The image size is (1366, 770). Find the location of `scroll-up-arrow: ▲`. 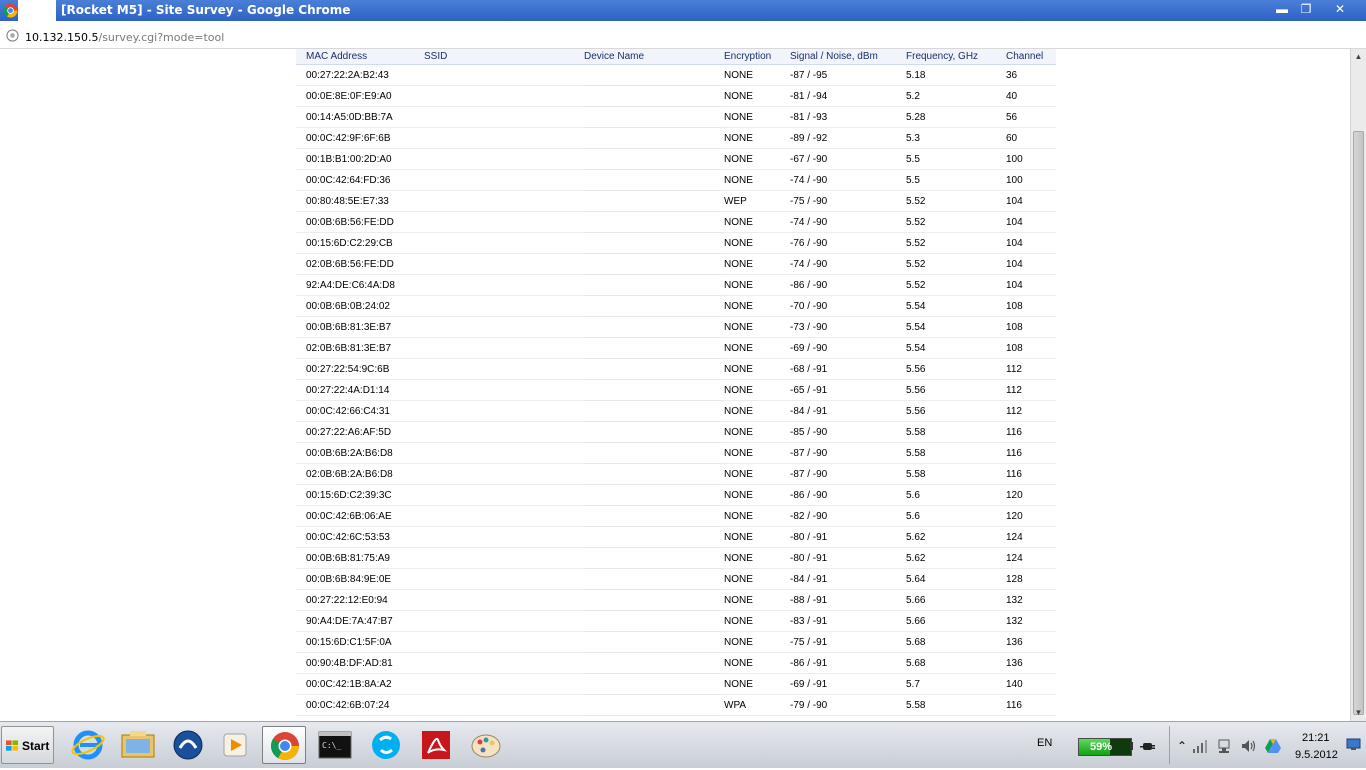

scroll-up-arrow: ▲ is located at coordinates (1358, 57).